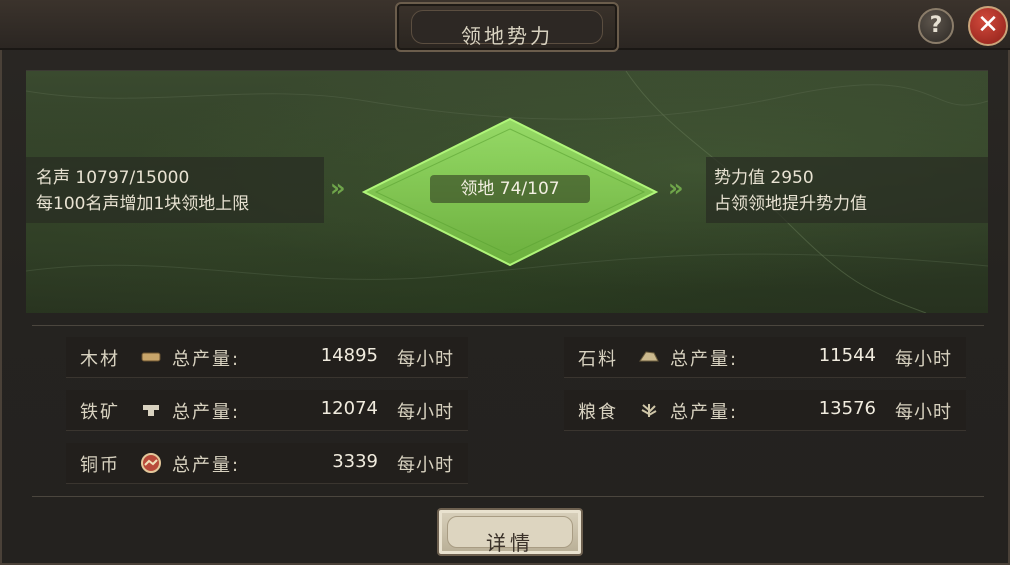 Image resolution: width=1010 pixels, height=565 pixels. I want to click on detail-button-label: 详情, so click(510, 543).